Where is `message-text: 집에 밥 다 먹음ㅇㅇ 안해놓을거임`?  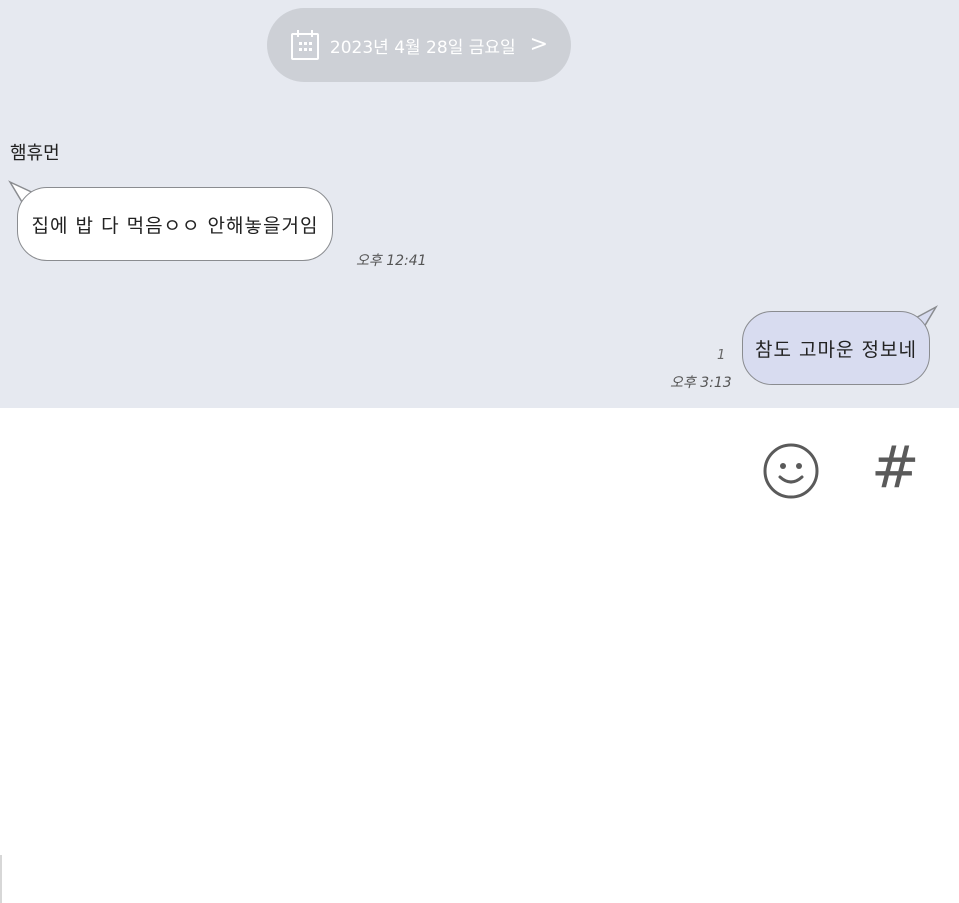 message-text: 집에 밥 다 먹음ㅇㅇ 안해놓을거임 is located at coordinates (175, 225).